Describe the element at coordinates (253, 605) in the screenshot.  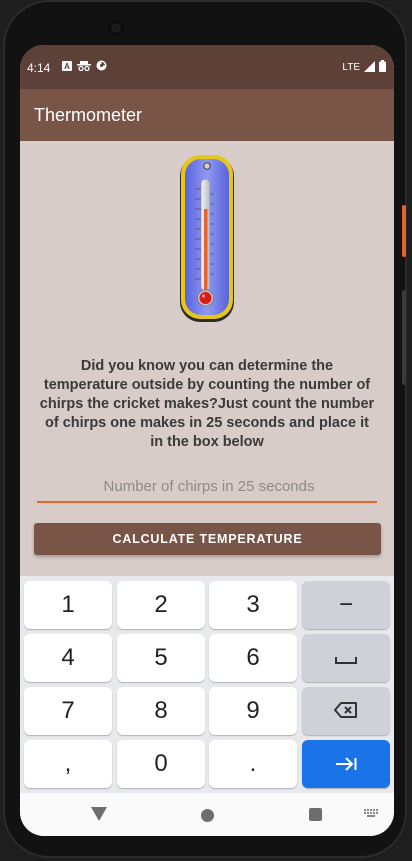
I see `key-3: 3` at that location.